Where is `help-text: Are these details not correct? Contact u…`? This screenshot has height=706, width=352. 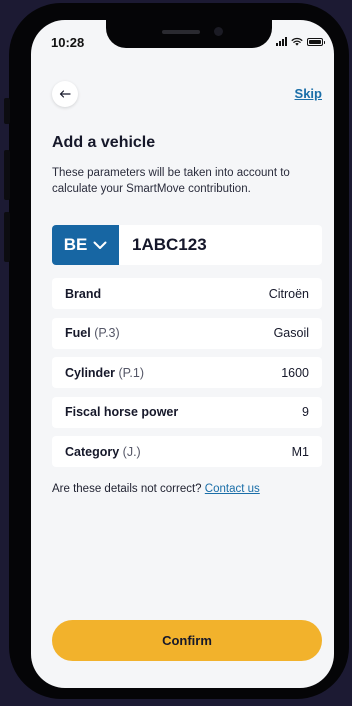 help-text: Are these details not correct? Contact u… is located at coordinates (156, 489).